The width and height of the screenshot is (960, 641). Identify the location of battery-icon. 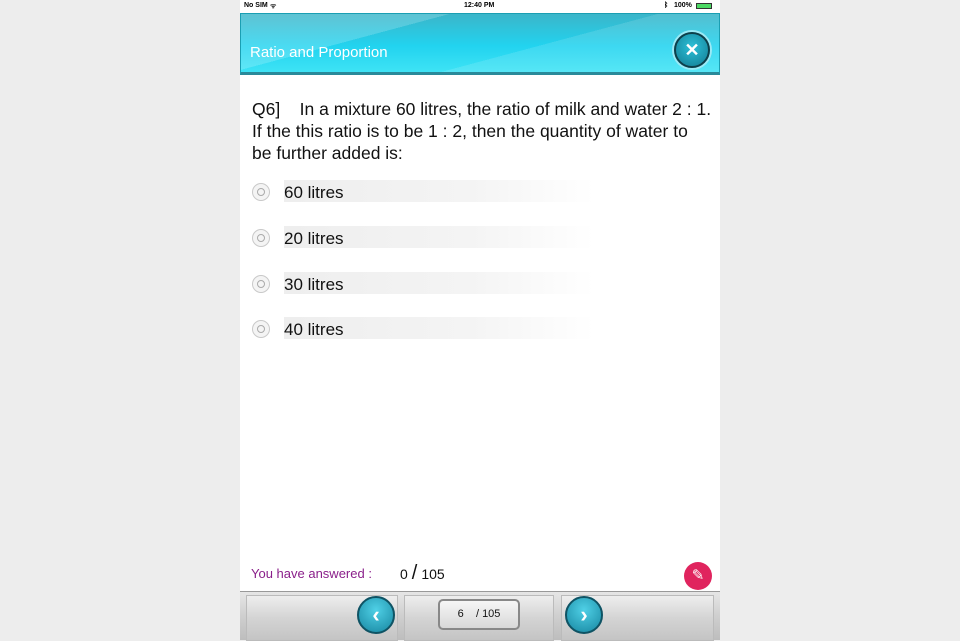
(704, 6).